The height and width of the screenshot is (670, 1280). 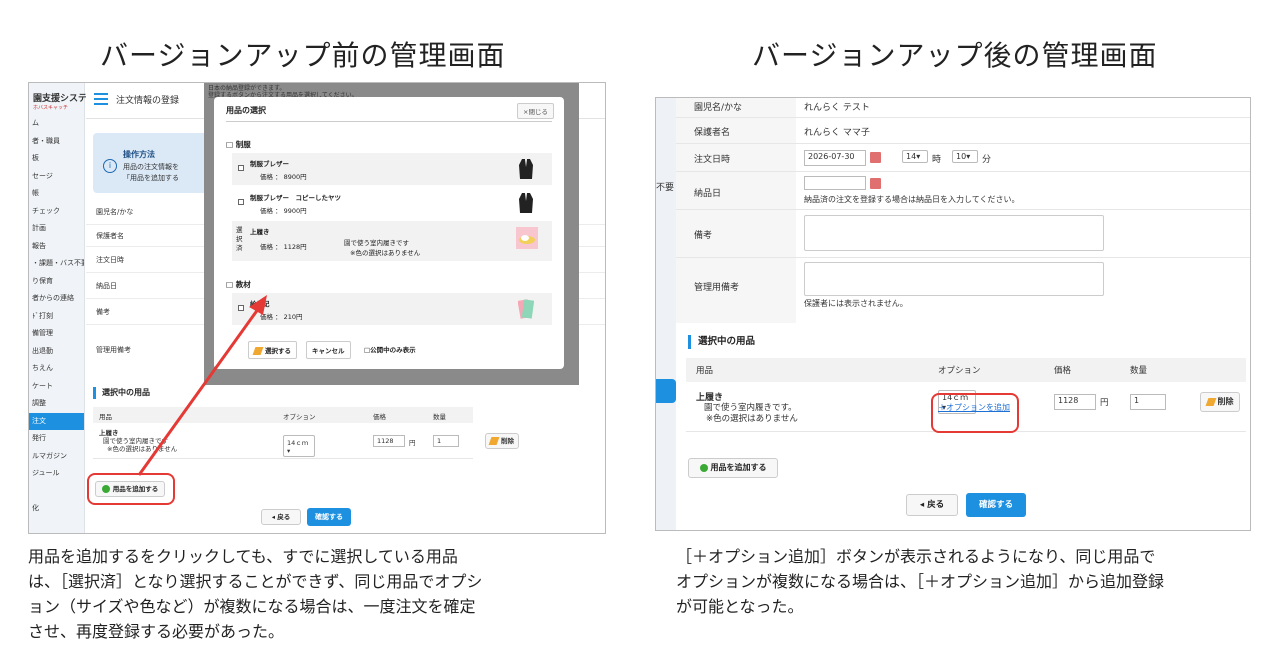 What do you see at coordinates (392, 203) in the screenshot?
I see `list-item: 制服ブレザー コピーしたヤツ 価格 ： 9900円` at bounding box center [392, 203].